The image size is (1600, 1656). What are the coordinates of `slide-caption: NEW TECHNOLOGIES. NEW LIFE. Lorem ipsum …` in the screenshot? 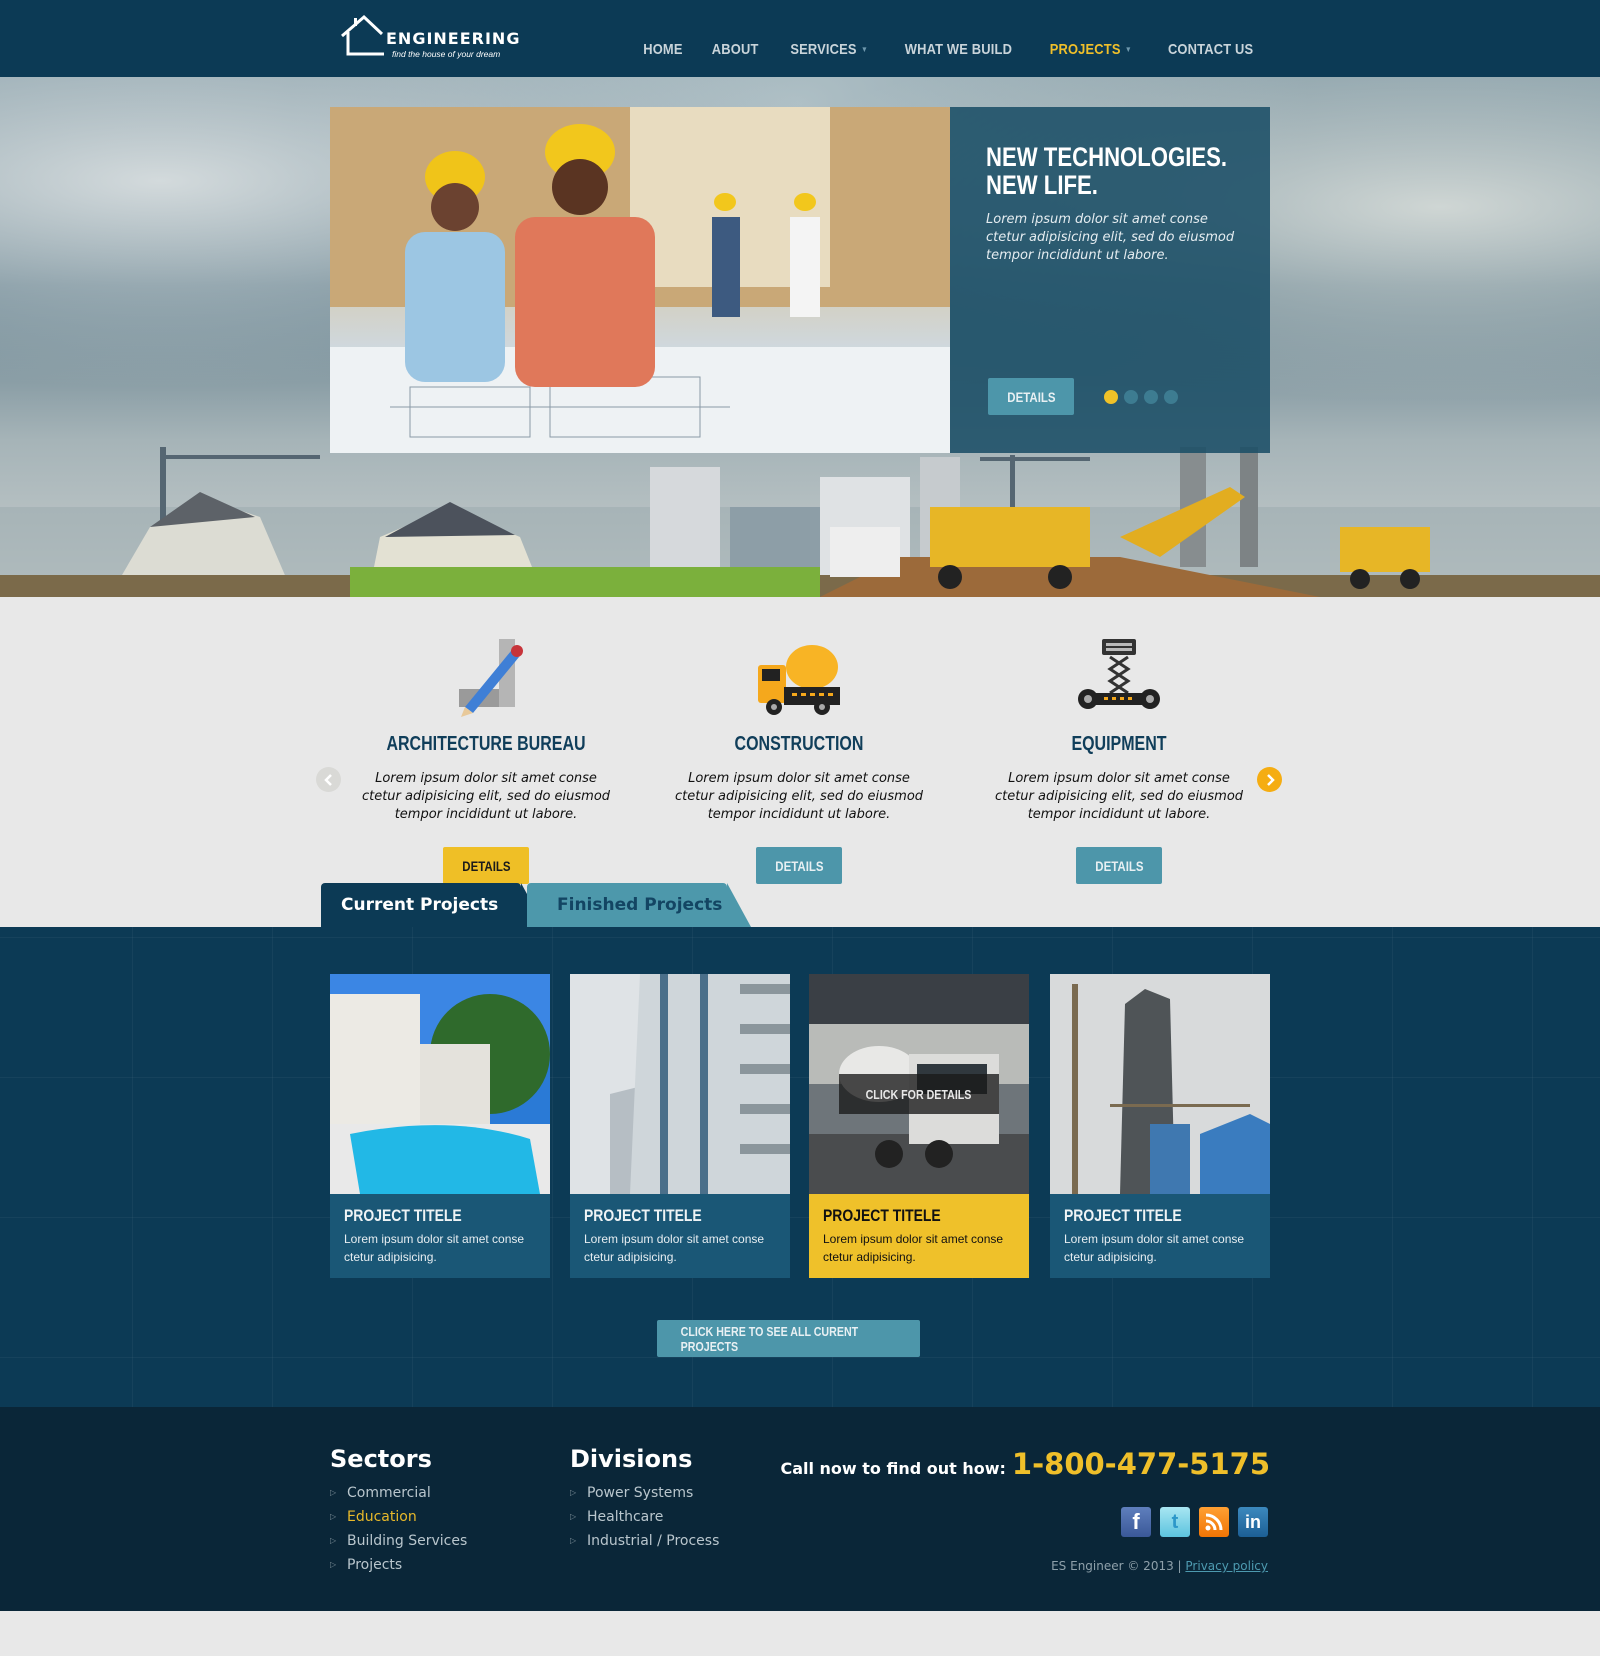 It's located at (1110, 280).